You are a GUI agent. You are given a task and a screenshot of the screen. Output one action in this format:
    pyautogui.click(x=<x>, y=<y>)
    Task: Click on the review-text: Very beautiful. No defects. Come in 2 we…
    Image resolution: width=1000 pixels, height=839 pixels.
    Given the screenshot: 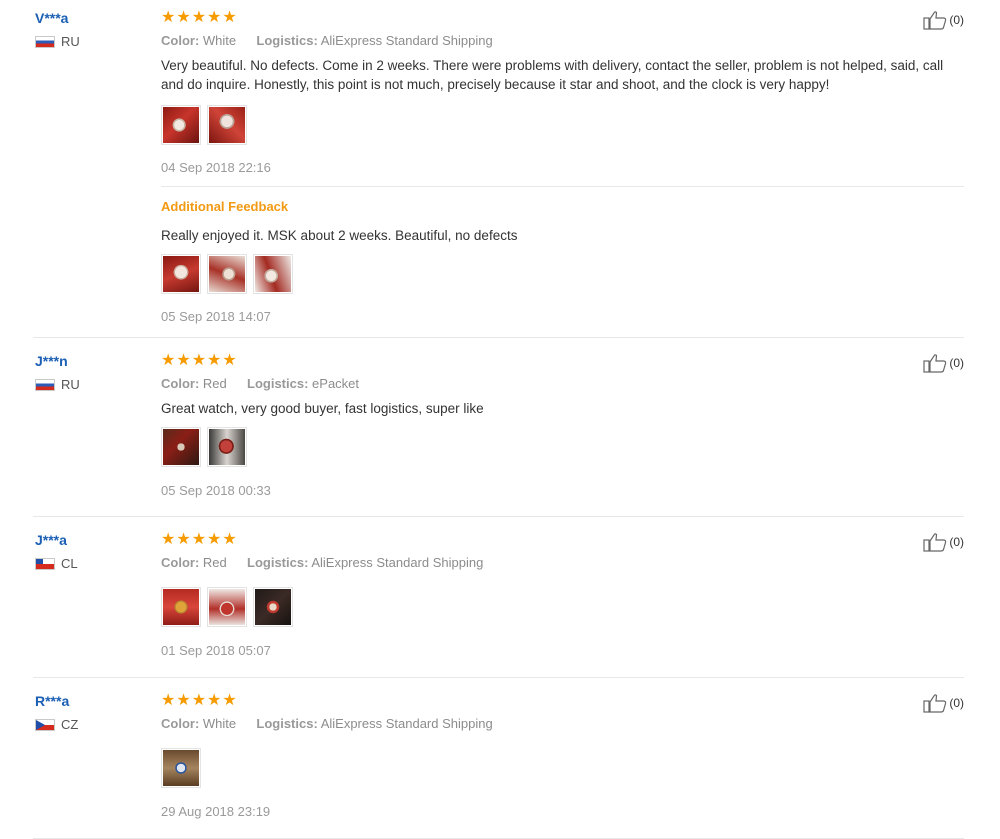 What is the action you would take?
    pyautogui.click(x=552, y=75)
    